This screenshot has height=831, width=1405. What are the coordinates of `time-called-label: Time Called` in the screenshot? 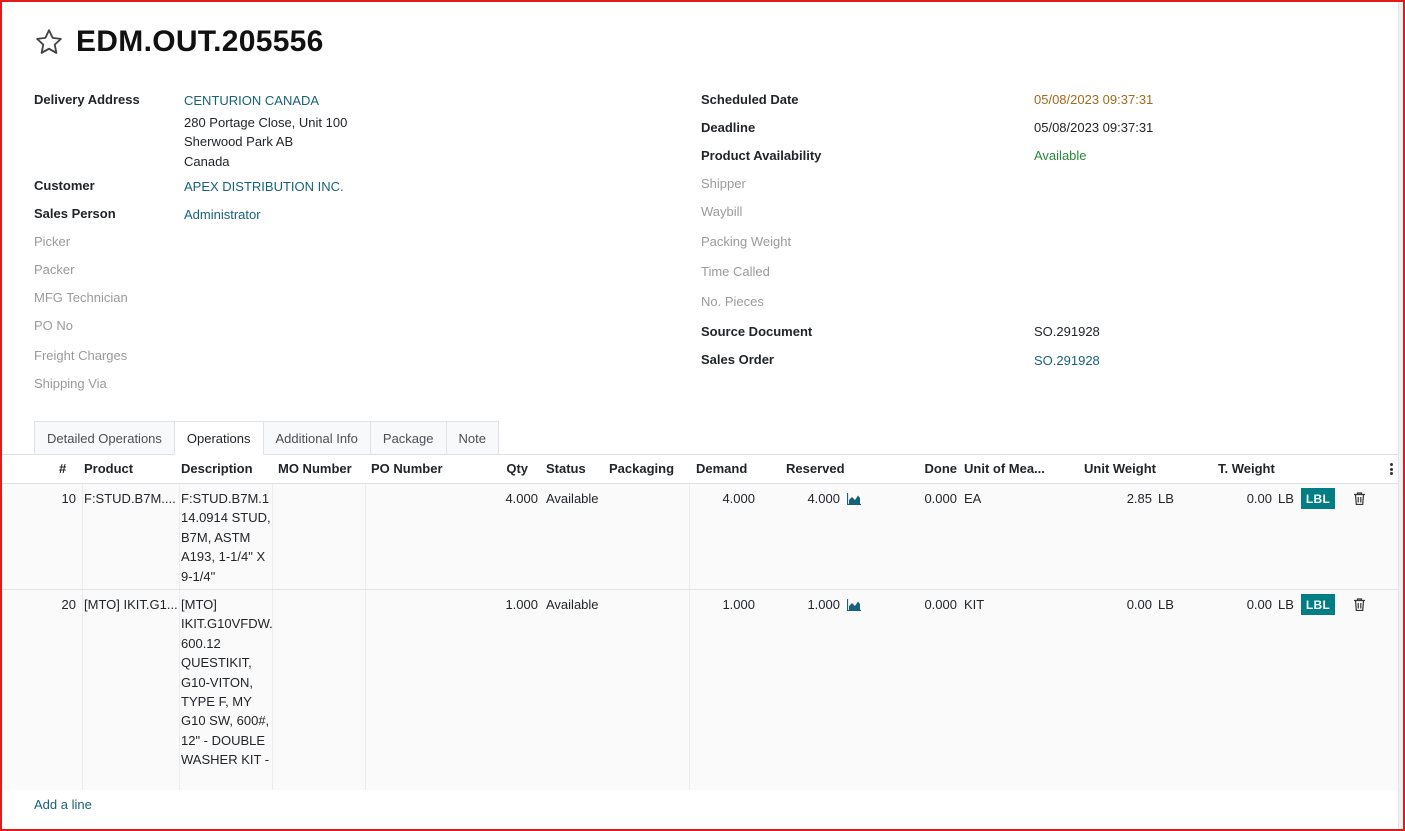 It's located at (735, 271).